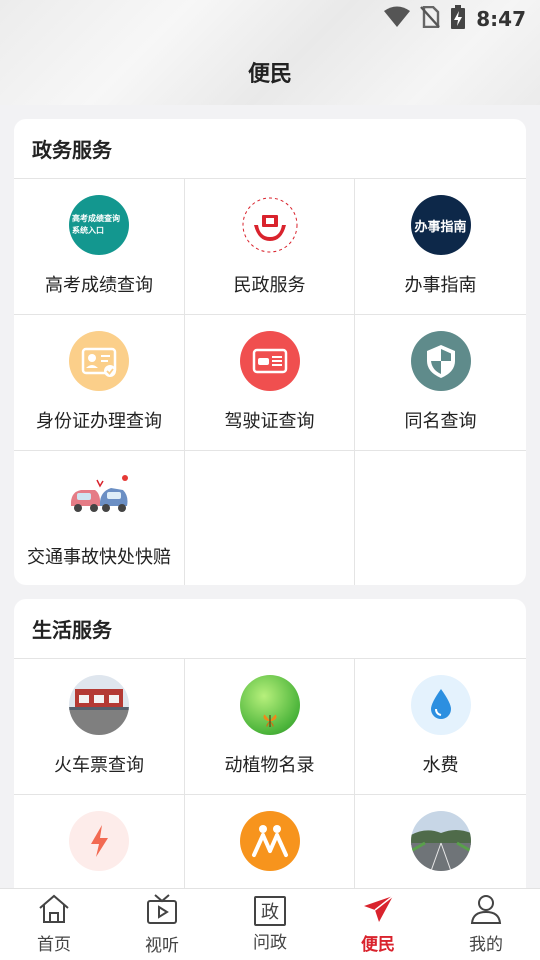 This screenshot has height=960, width=540. I want to click on service-civil-affairs: 民政服务, so click(270, 247).